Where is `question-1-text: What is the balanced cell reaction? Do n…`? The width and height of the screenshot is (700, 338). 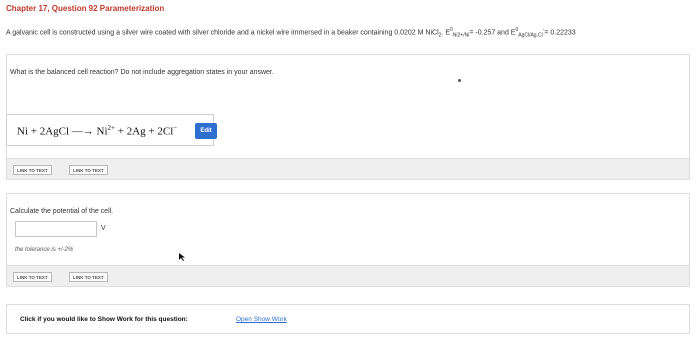 question-1-text: What is the balanced cell reaction? Do n… is located at coordinates (142, 72).